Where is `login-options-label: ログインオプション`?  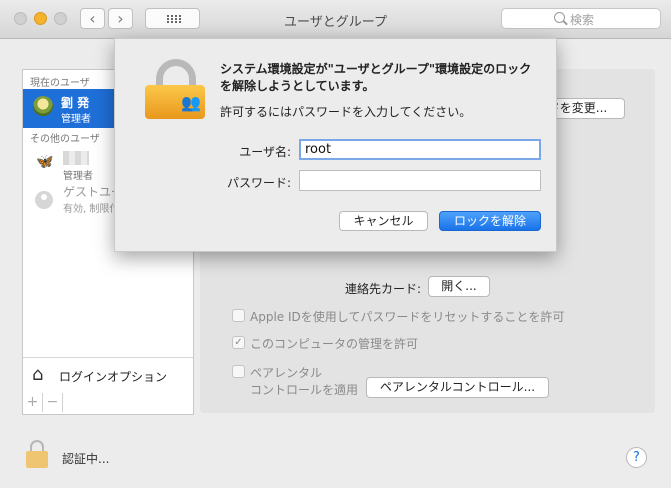
login-options-label: ログインオプション is located at coordinates (113, 377).